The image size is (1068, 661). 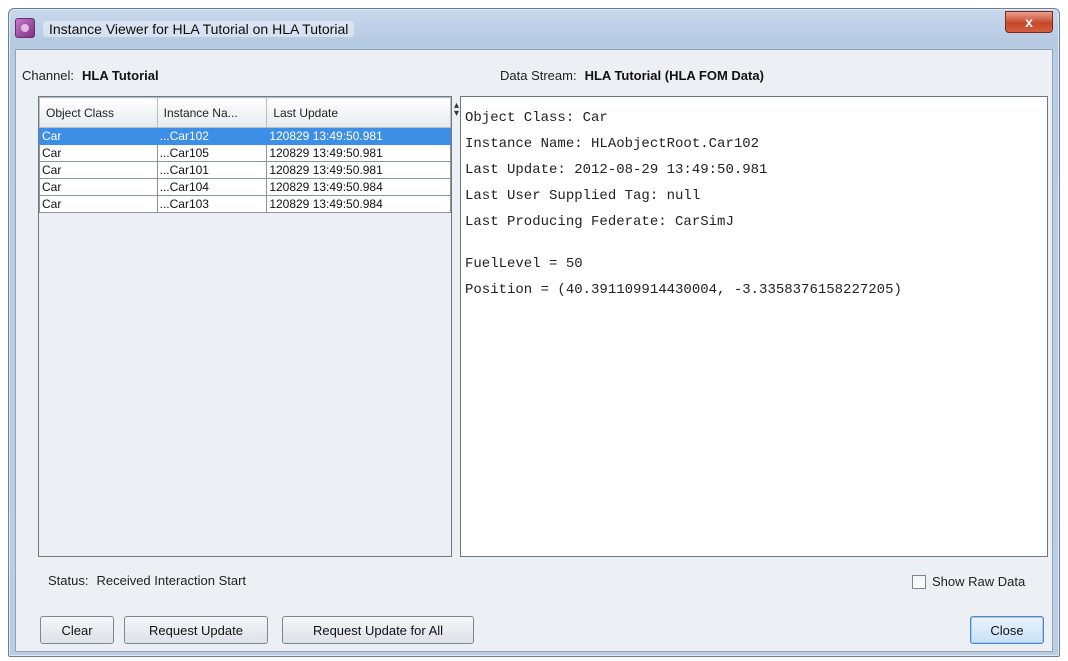 I want to click on detail-spacer, so click(x=756, y=243).